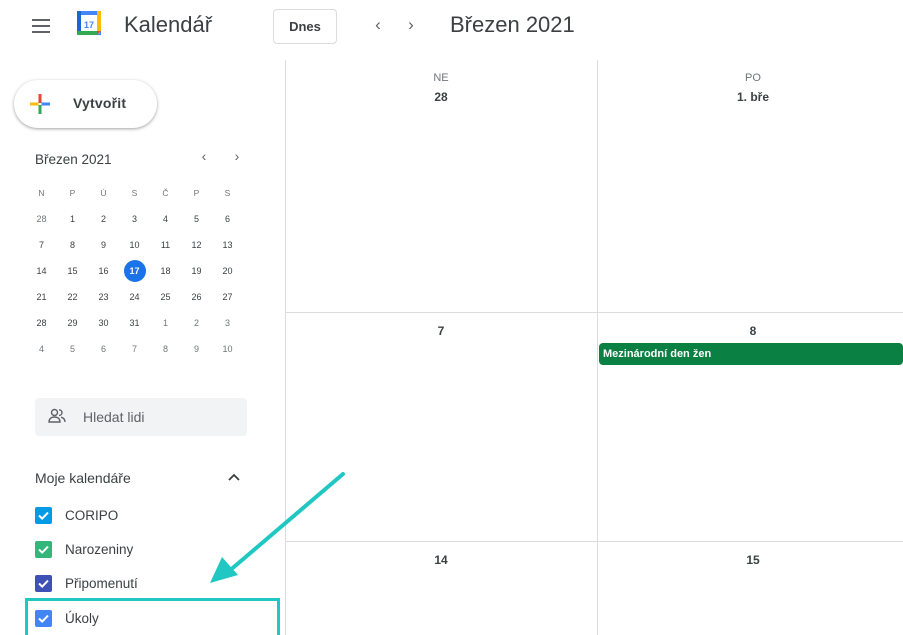  What do you see at coordinates (237, 156) in the screenshot?
I see `mini-next-month-icon: ›` at bounding box center [237, 156].